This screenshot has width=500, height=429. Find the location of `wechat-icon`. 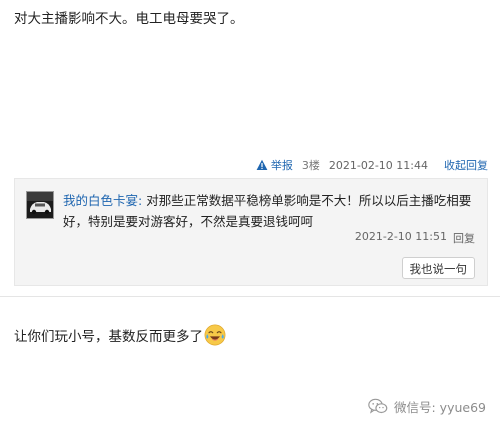

wechat-icon is located at coordinates (378, 406).